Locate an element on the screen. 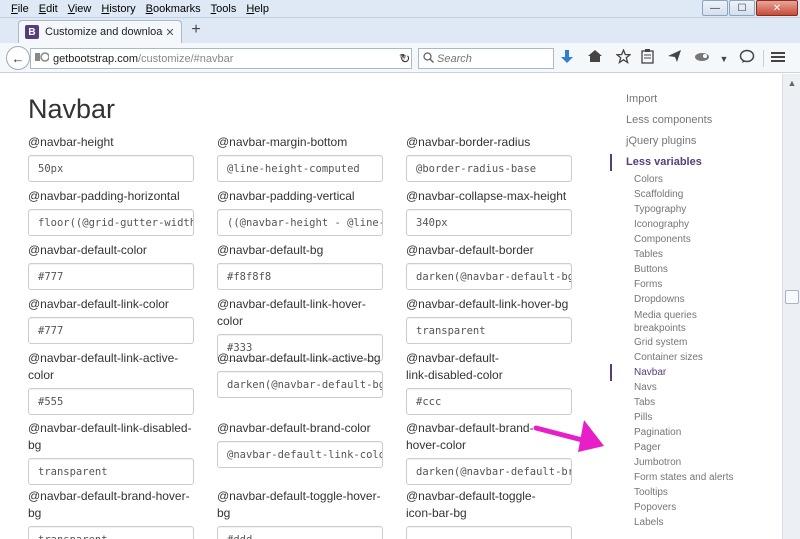 Image resolution: width=800 pixels, height=539 pixels. variable-label: @navbar-default-link-color is located at coordinates (98, 304).